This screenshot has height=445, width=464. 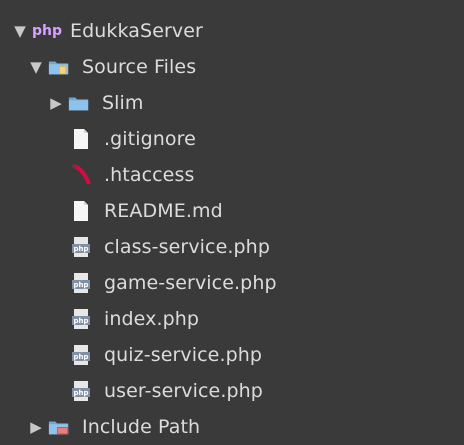 What do you see at coordinates (81, 175) in the screenshot?
I see `htaccess-icon` at bounding box center [81, 175].